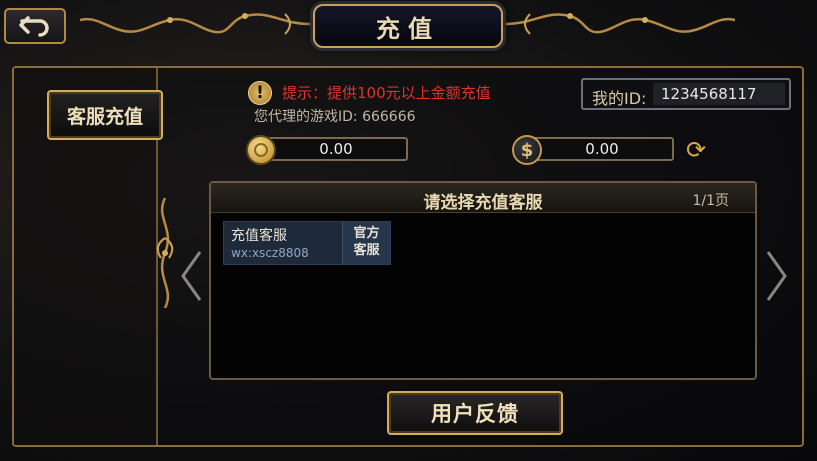 The image size is (817, 461). I want to click on service-name: 充值客服, so click(259, 236).